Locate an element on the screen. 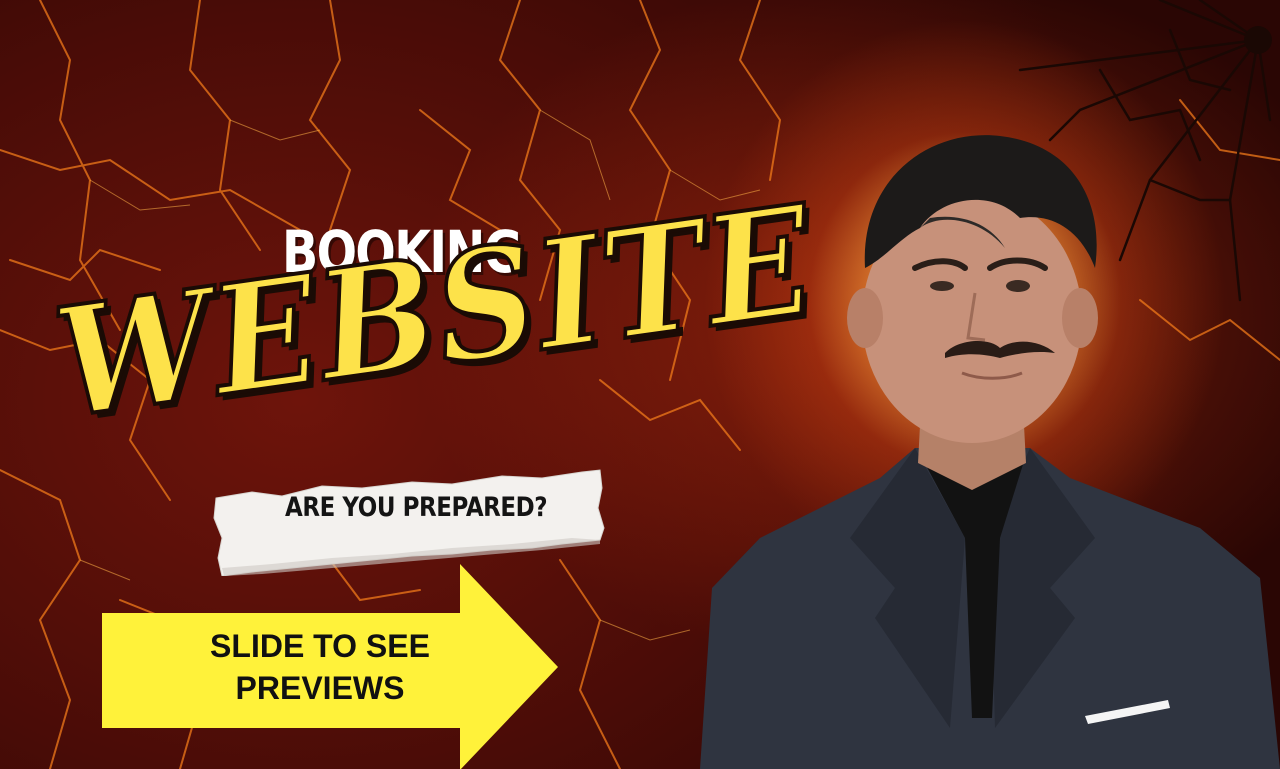 The height and width of the screenshot is (769, 1280). cta-line-2: PREVIEWS is located at coordinates (320, 688).